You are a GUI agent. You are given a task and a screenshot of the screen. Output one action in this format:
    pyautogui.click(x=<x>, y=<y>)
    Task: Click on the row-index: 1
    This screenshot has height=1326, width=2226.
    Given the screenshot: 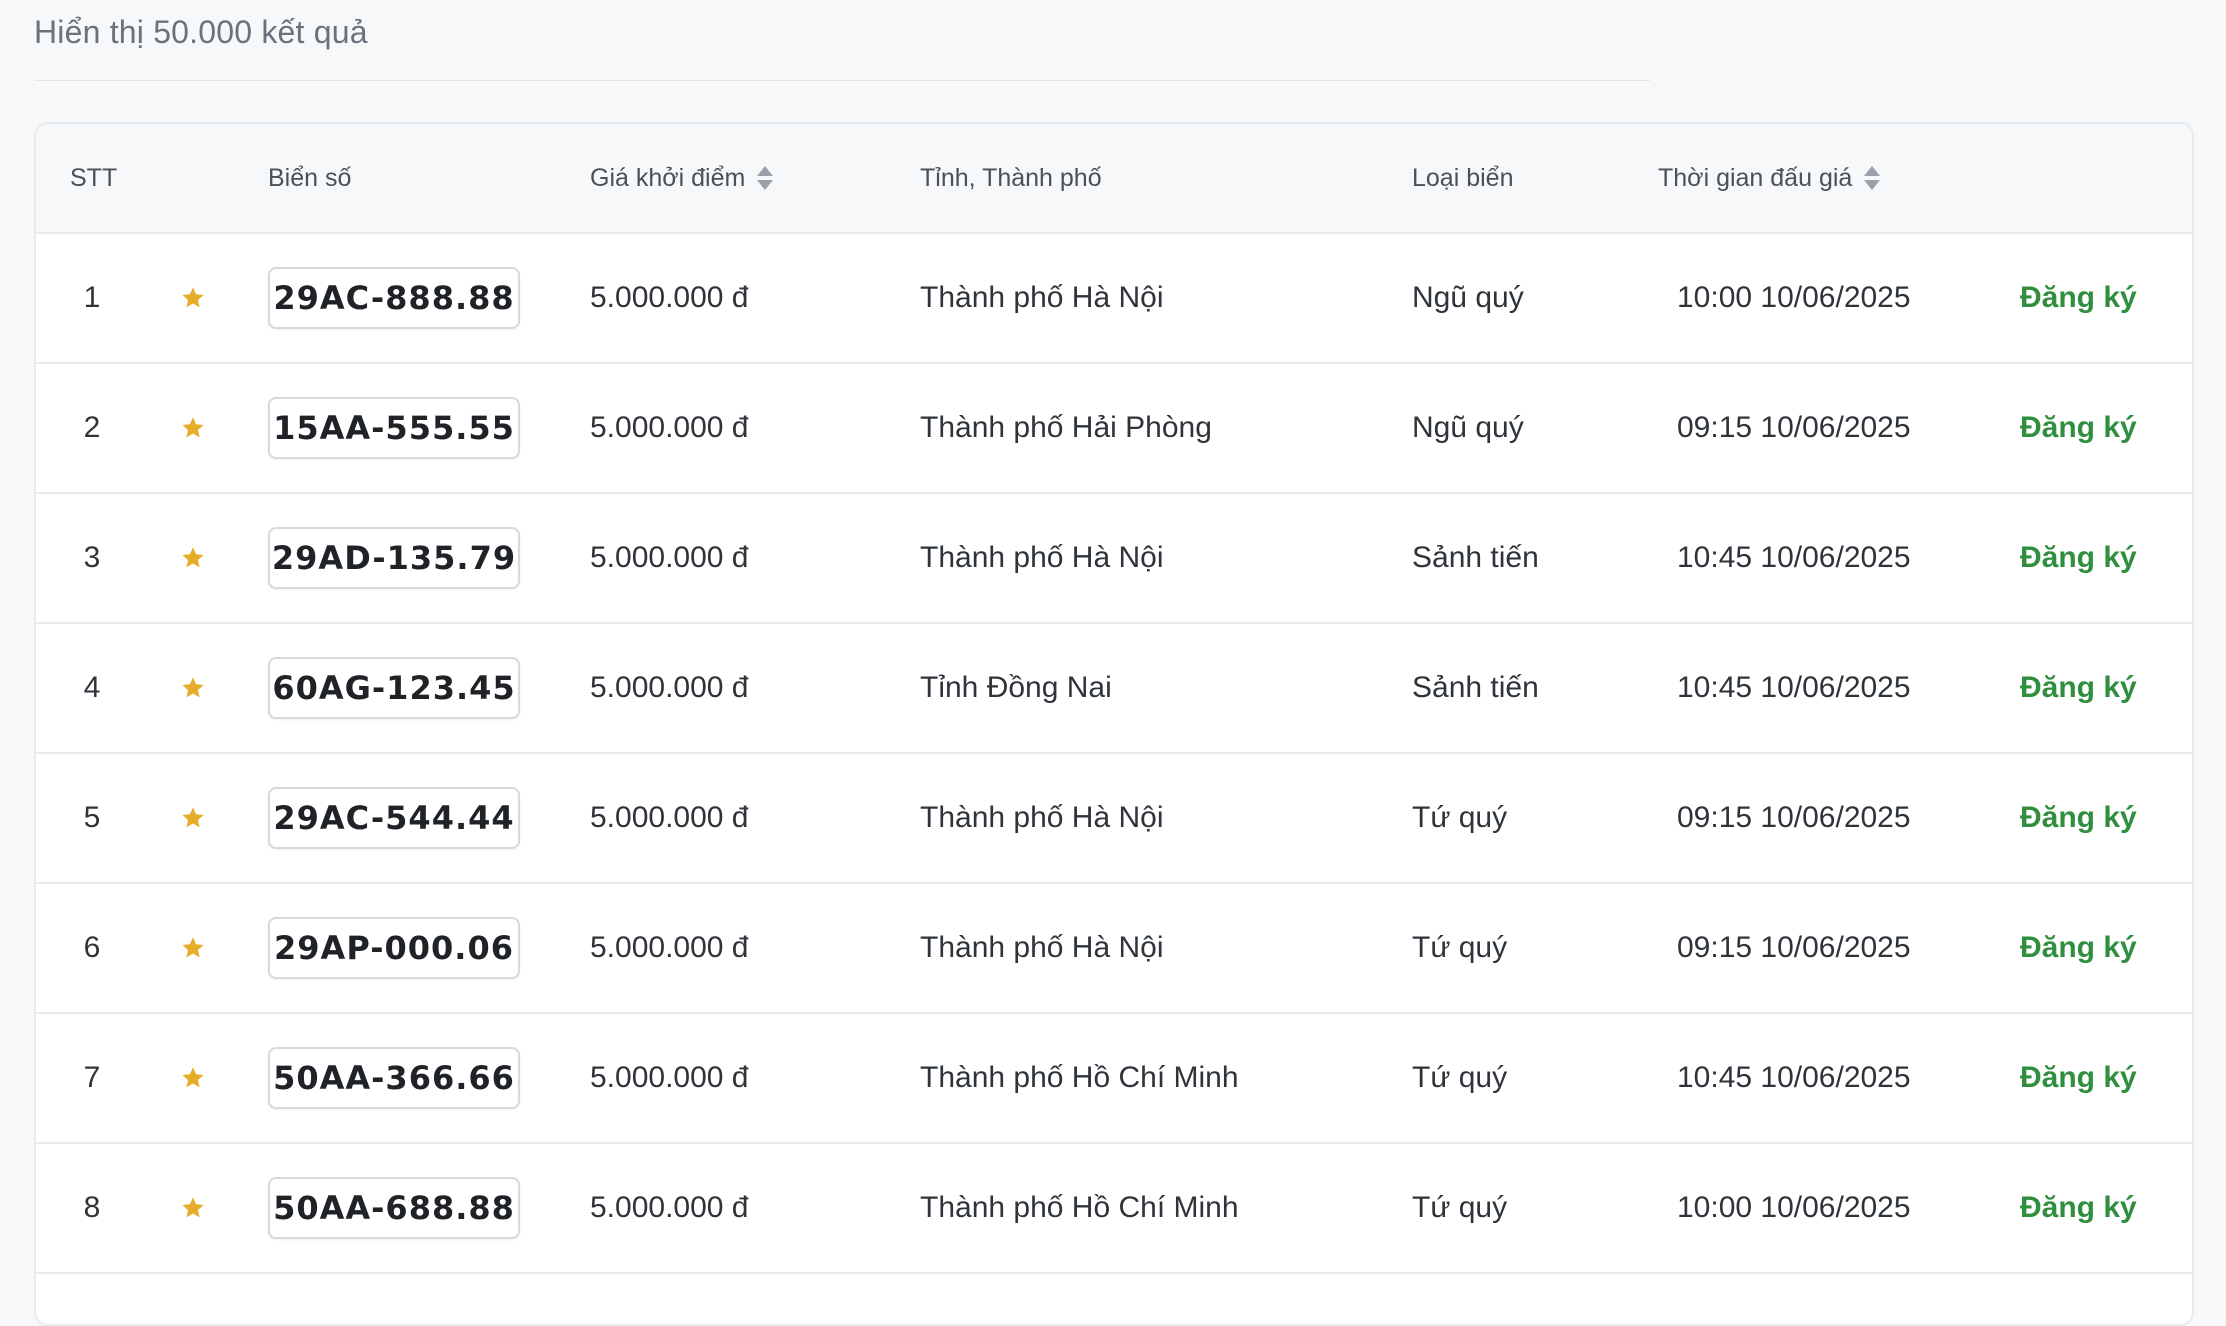 What is the action you would take?
    pyautogui.click(x=92, y=297)
    